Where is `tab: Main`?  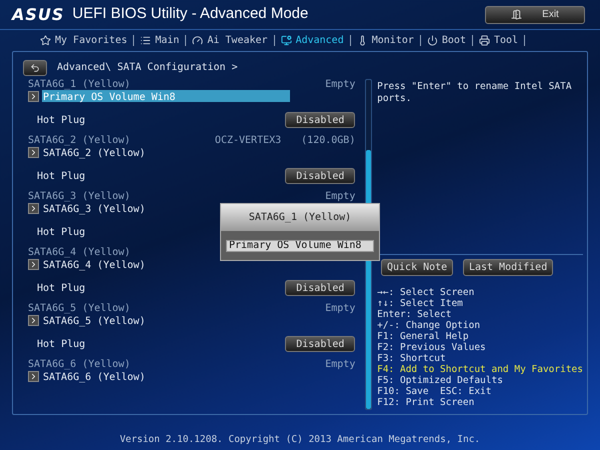 tab: Main is located at coordinates (160, 40).